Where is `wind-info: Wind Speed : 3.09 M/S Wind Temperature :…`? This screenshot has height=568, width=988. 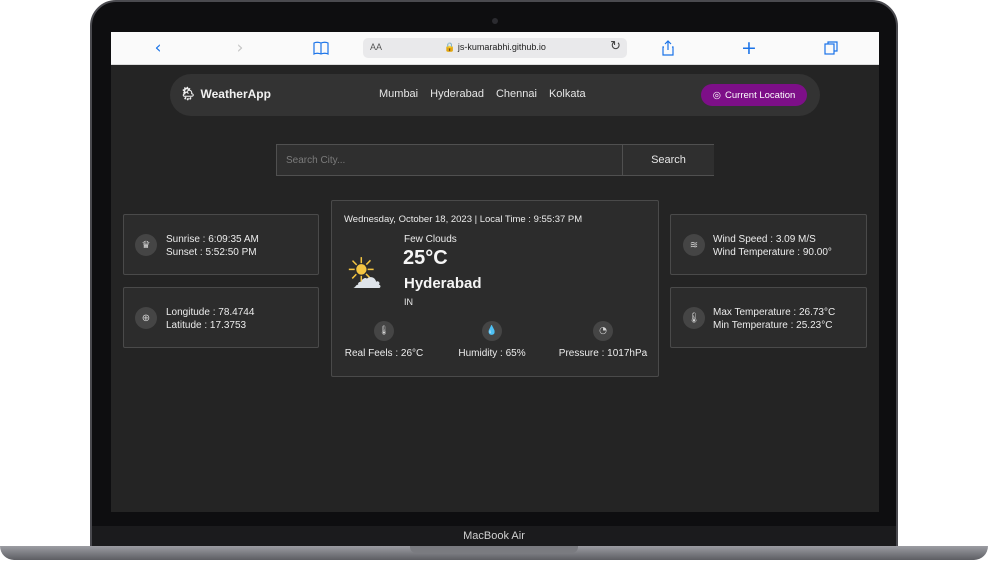 wind-info: Wind Speed : 3.09 M/S Wind Temperature :… is located at coordinates (772, 246).